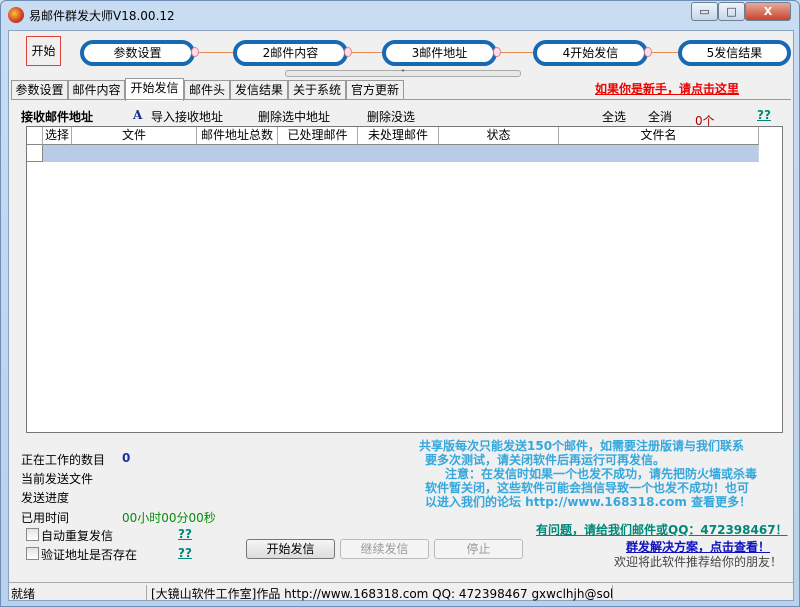 This screenshot has width=800, height=607. What do you see at coordinates (384, 549) in the screenshot?
I see `resume-send-button: 继续发信` at bounding box center [384, 549].